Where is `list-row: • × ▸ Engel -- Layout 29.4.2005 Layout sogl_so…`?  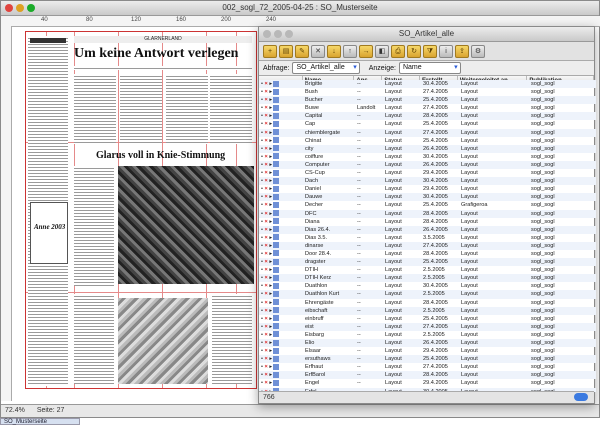 list-row: • × ▸ Engel -- Layout 29.4.2005 Layout sogl_so… is located at coordinates (427, 383).